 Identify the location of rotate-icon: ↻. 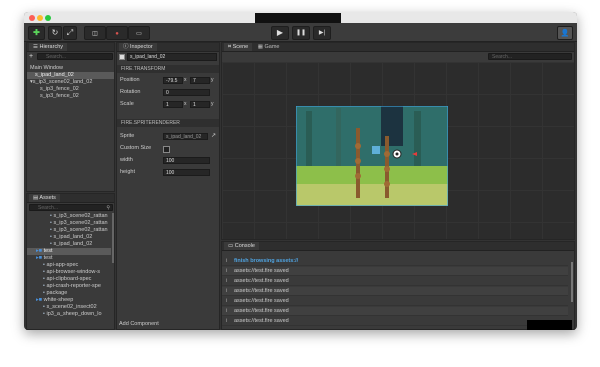
(55, 32).